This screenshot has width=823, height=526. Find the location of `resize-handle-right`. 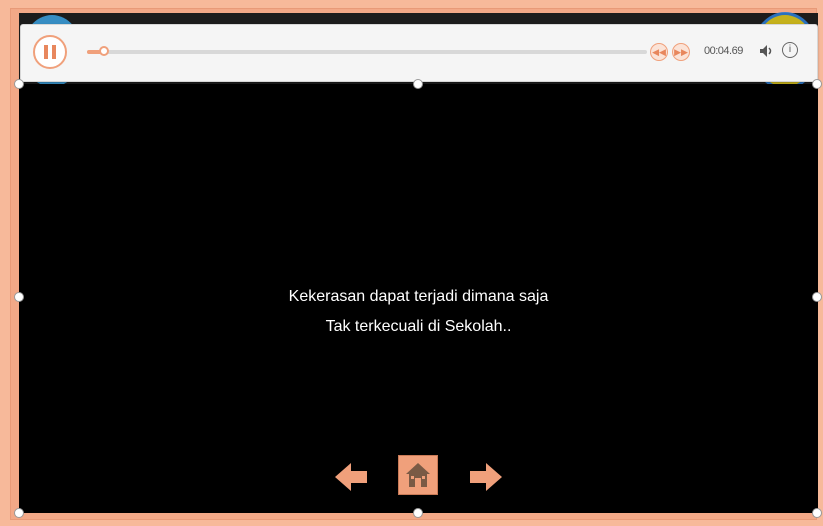

resize-handle-right is located at coordinates (817, 297).